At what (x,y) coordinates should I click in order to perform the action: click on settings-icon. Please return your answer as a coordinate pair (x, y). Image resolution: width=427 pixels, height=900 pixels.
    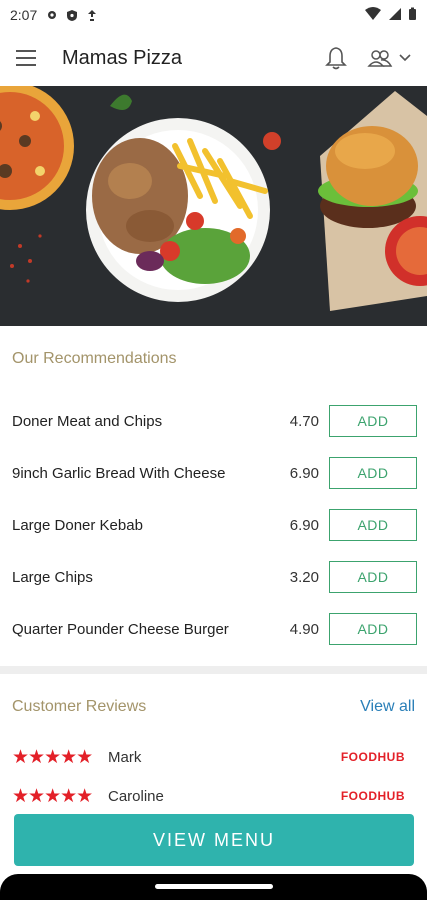
    Looking at the image, I should click on (52, 15).